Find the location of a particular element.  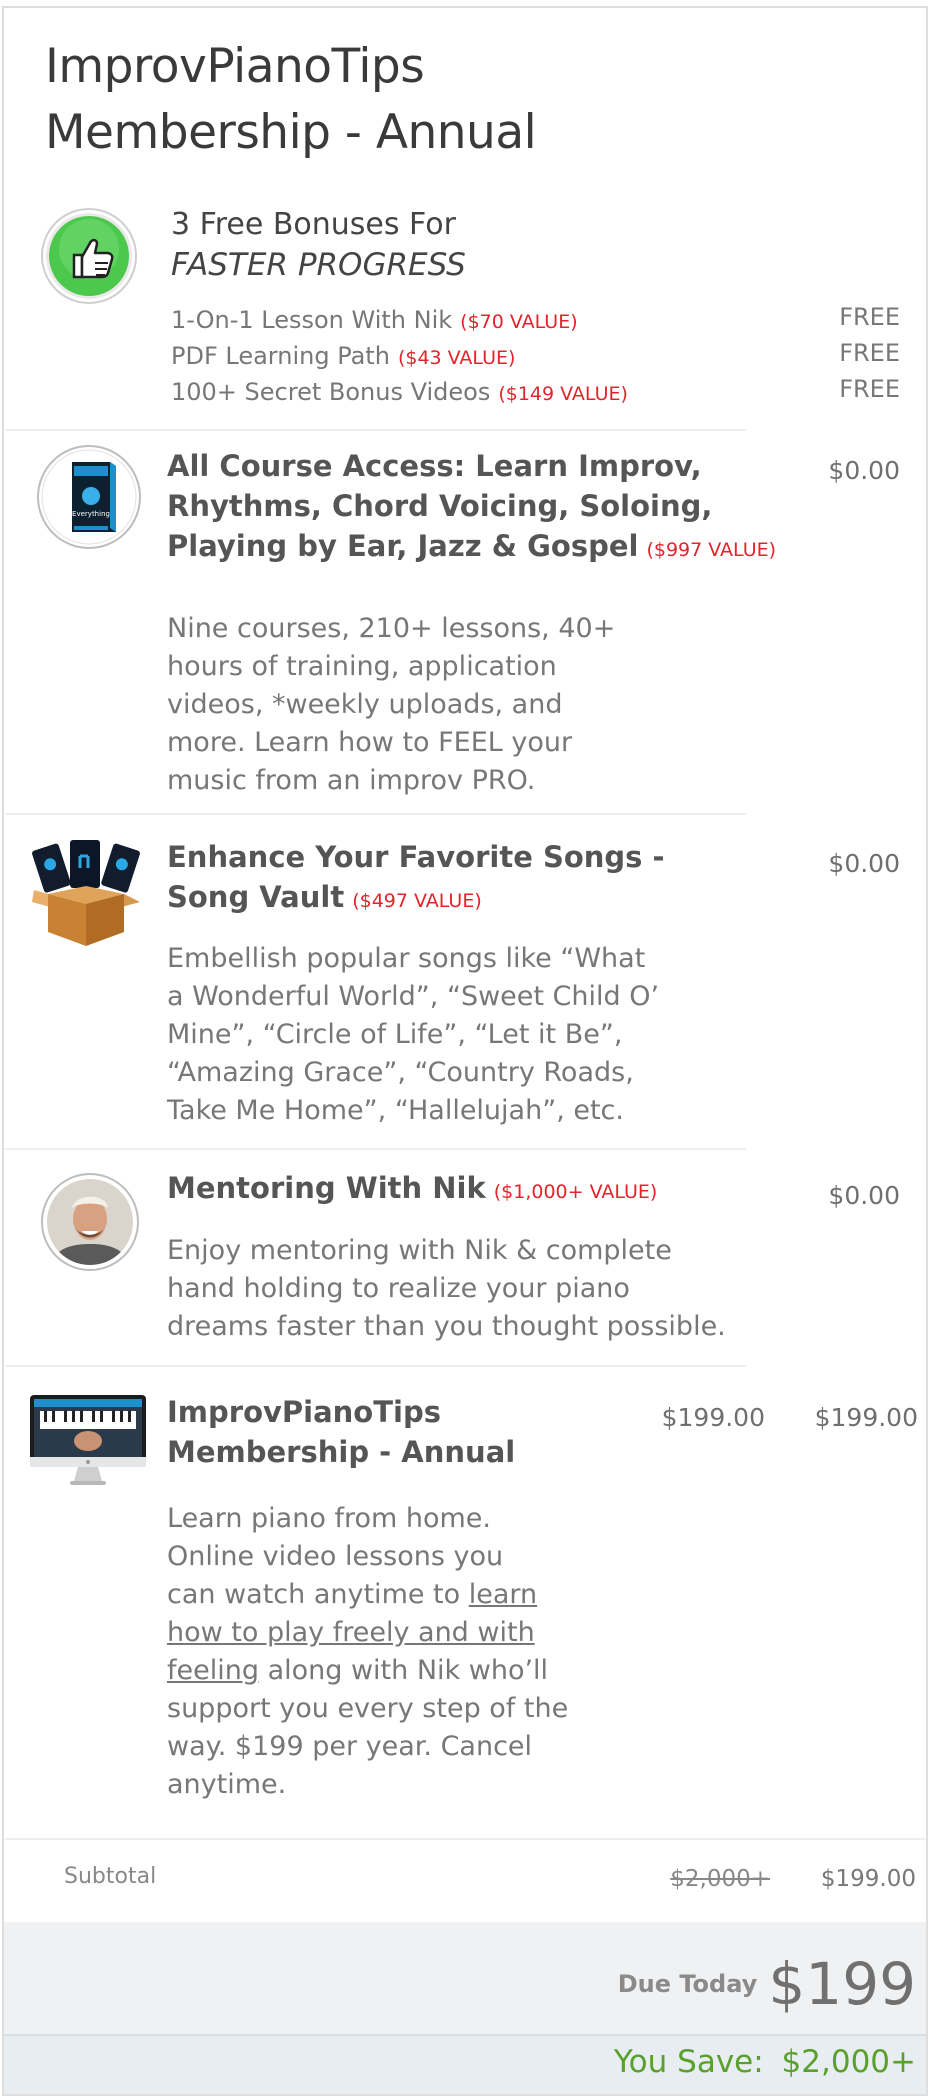

item-title: ImprovPianoTips Membership - Annual is located at coordinates (341, 1432).